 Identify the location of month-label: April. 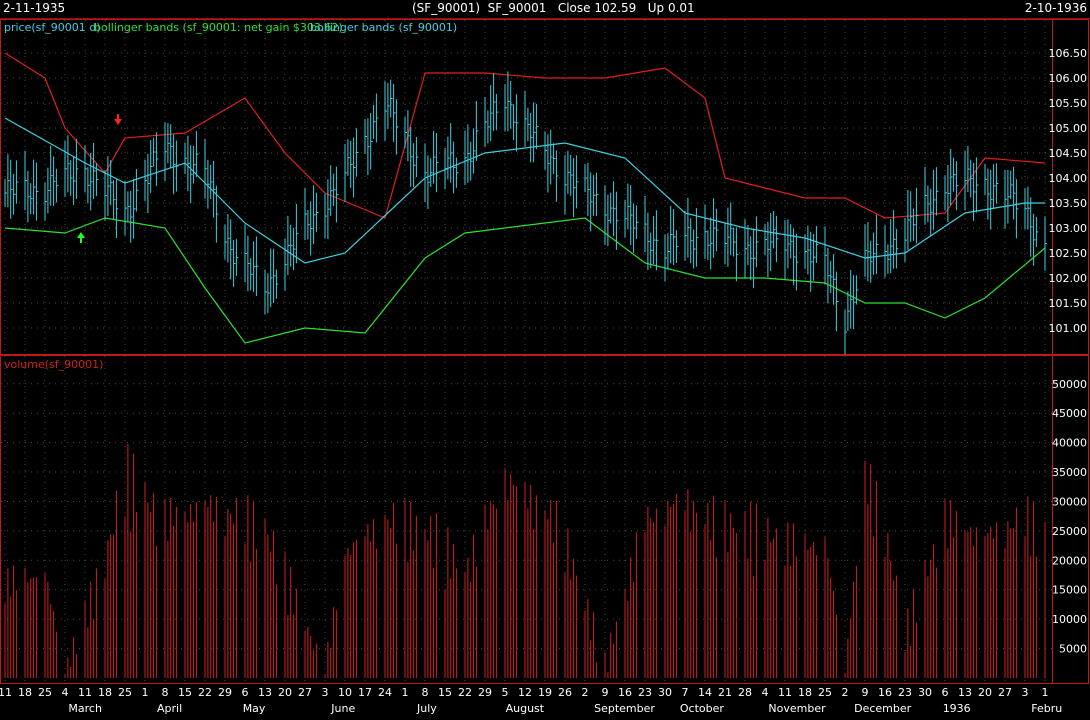
(169, 708).